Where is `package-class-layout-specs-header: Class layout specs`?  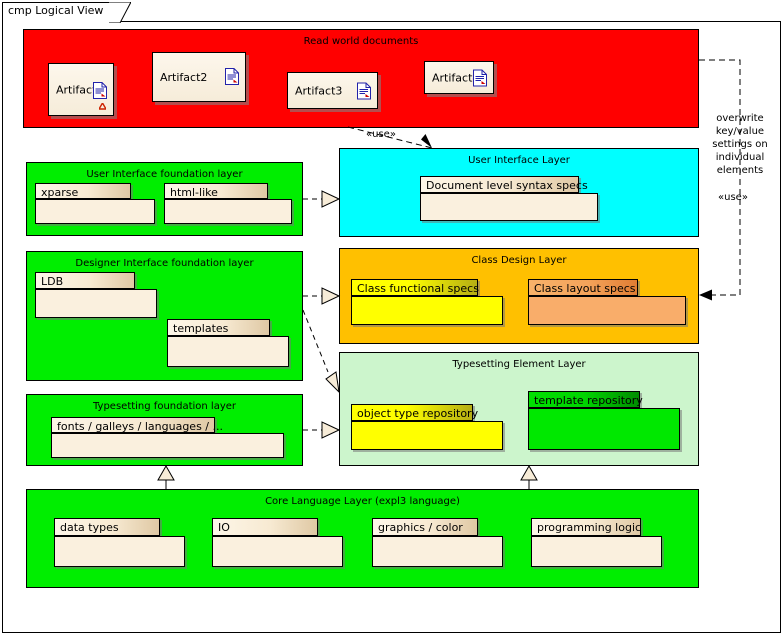 package-class-layout-specs-header: Class layout specs is located at coordinates (583, 287).